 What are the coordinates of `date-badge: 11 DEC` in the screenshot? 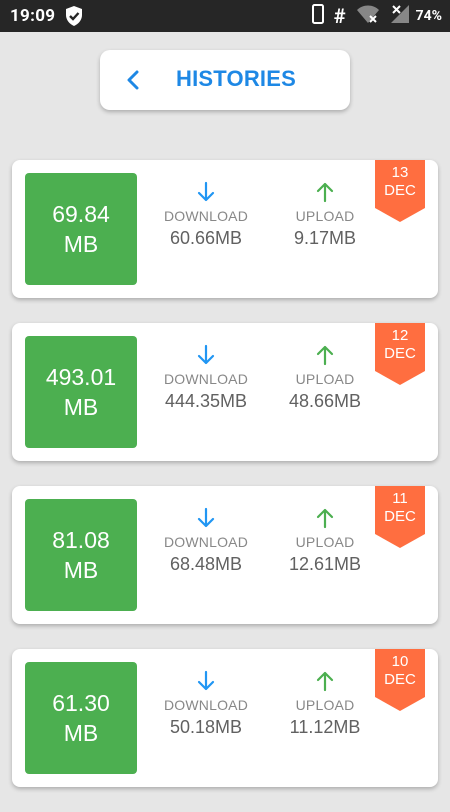 It's located at (400, 517).